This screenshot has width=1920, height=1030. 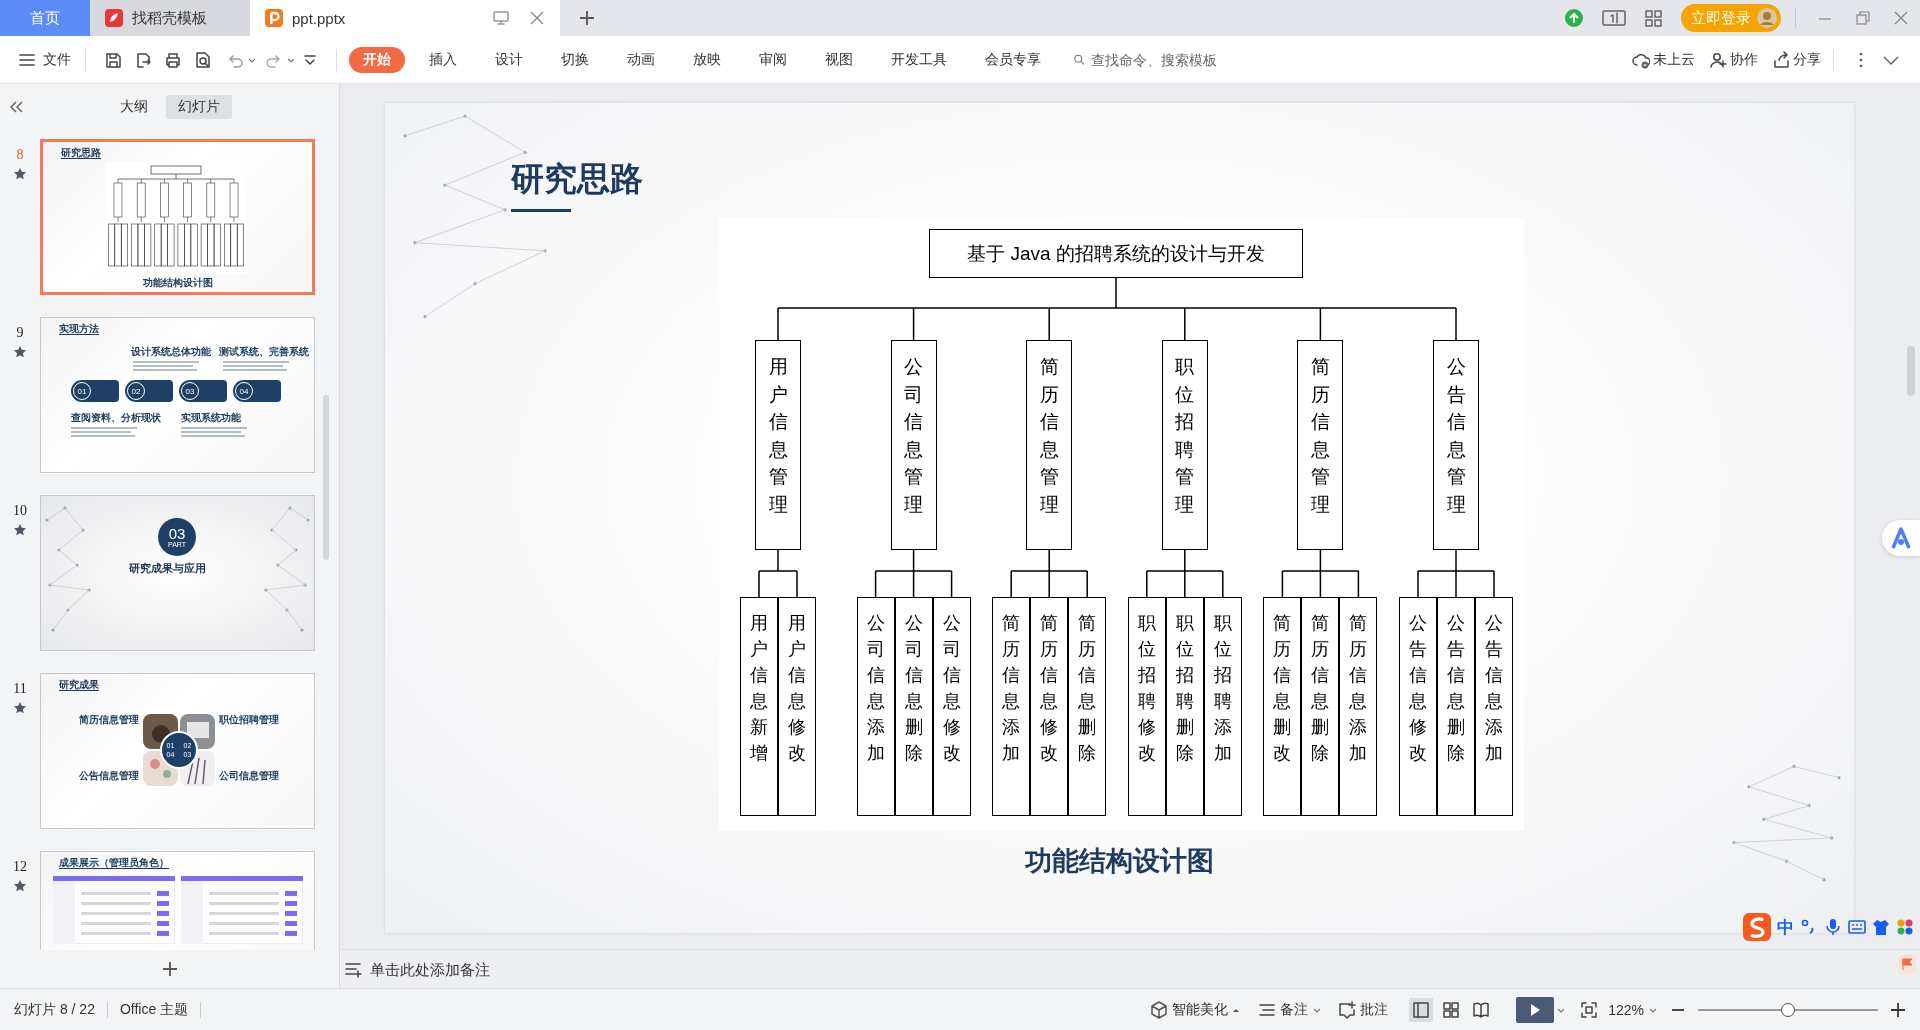 What do you see at coordinates (1146, 706) in the screenshot?
I see `diagram-node: 职位招聘修改` at bounding box center [1146, 706].